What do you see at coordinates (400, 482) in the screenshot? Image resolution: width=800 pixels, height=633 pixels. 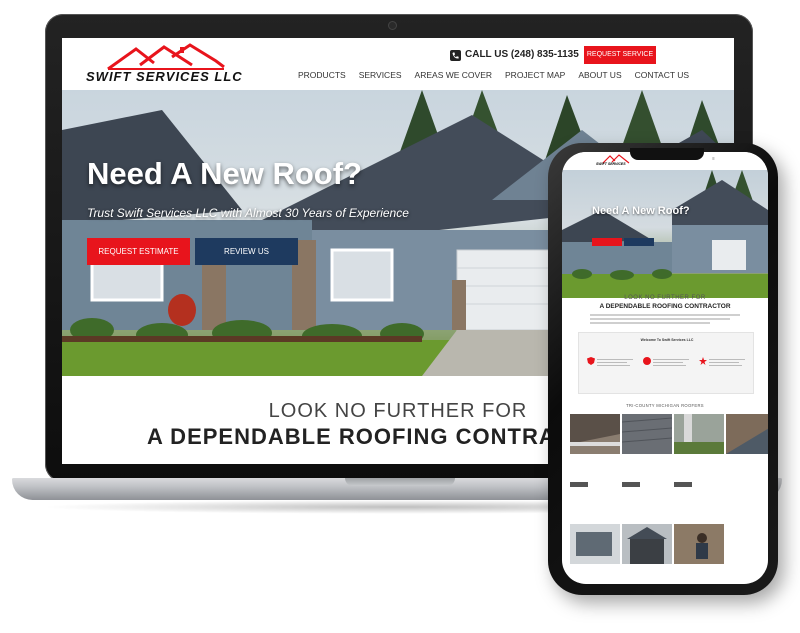 I see `laptop-opening-notch` at bounding box center [400, 482].